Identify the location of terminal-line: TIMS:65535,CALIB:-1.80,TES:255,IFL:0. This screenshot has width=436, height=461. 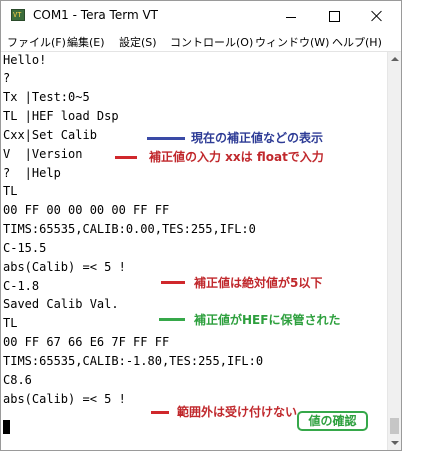
(133, 361).